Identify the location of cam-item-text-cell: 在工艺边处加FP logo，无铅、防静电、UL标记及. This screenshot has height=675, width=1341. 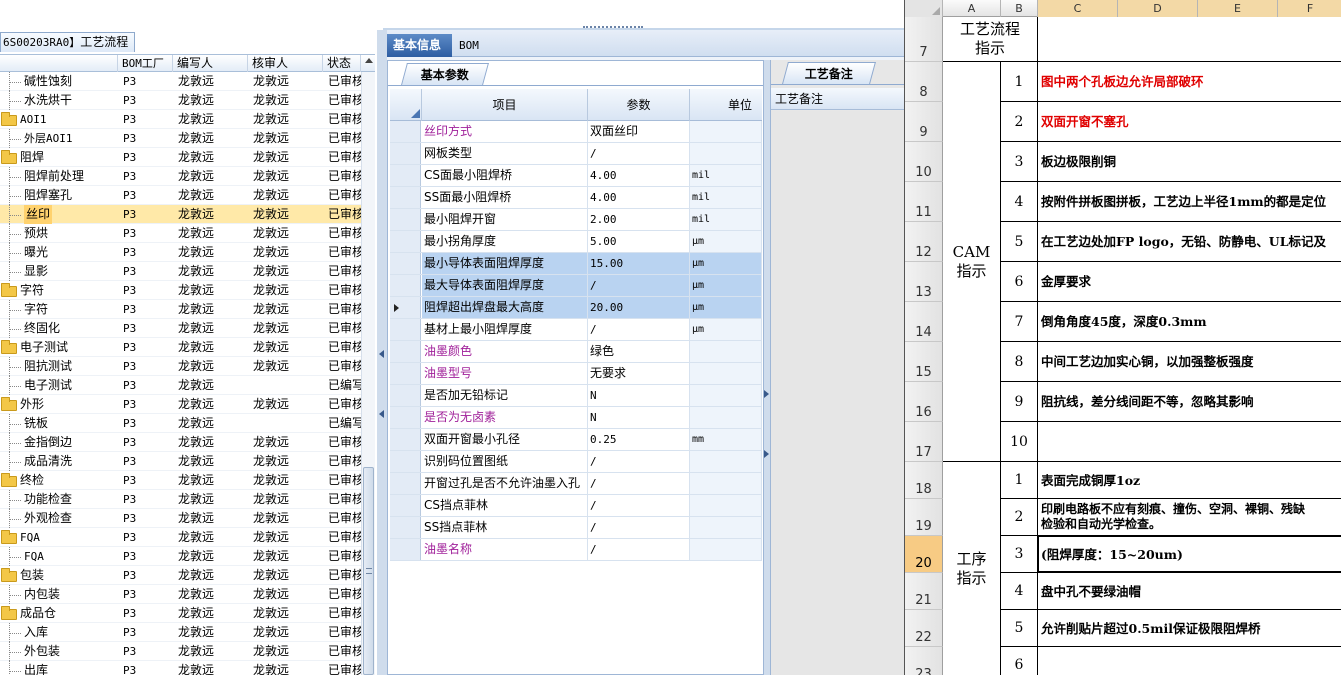
(1189, 242).